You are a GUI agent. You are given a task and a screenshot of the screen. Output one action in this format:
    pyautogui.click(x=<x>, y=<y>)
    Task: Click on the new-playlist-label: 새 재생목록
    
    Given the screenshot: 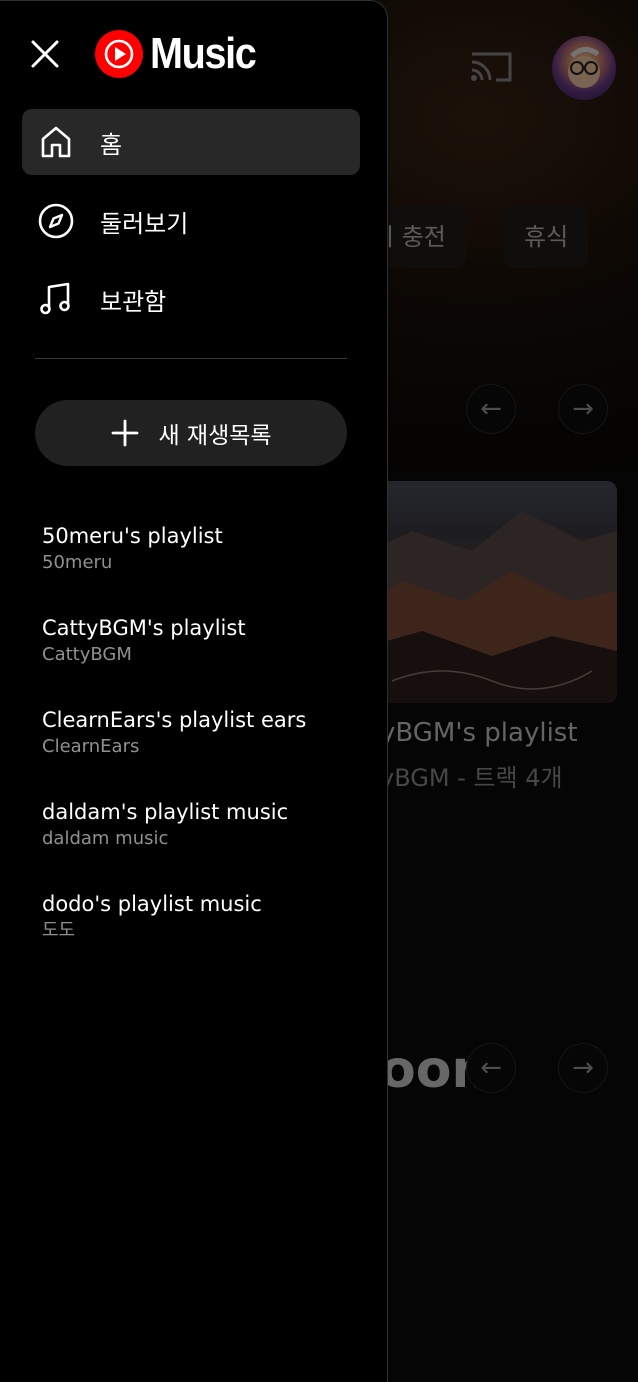 What is the action you would take?
    pyautogui.click(x=215, y=436)
    